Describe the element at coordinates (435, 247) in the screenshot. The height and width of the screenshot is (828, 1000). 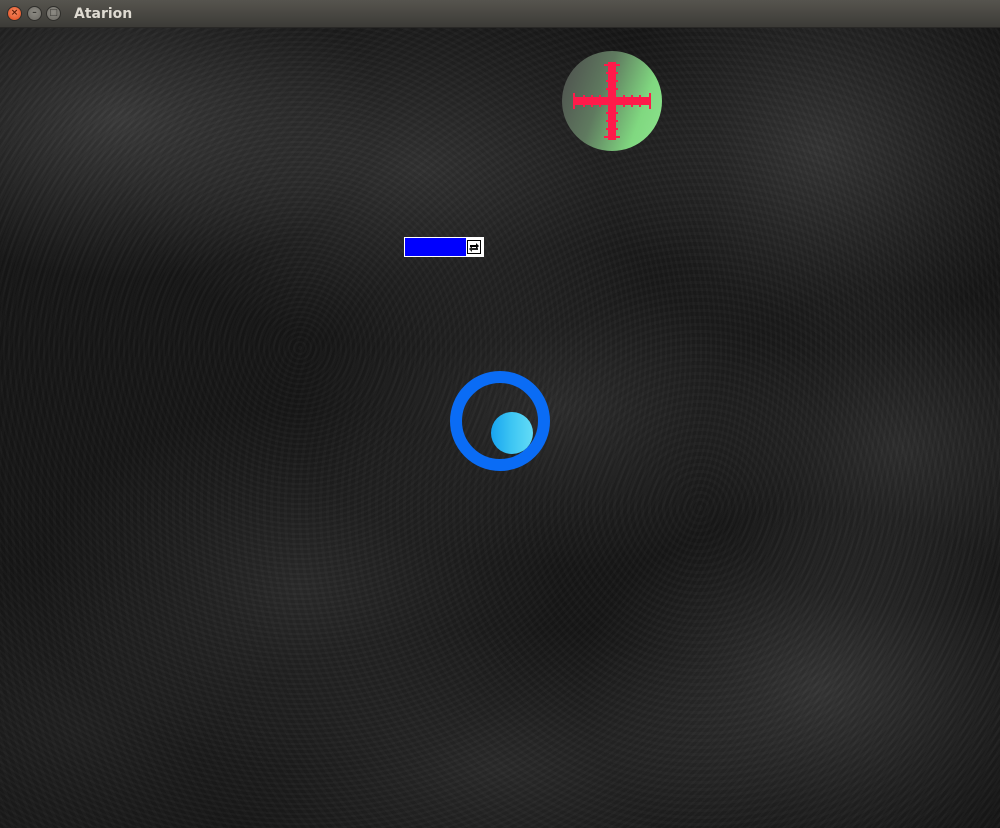
I see `power-bar-fill` at that location.